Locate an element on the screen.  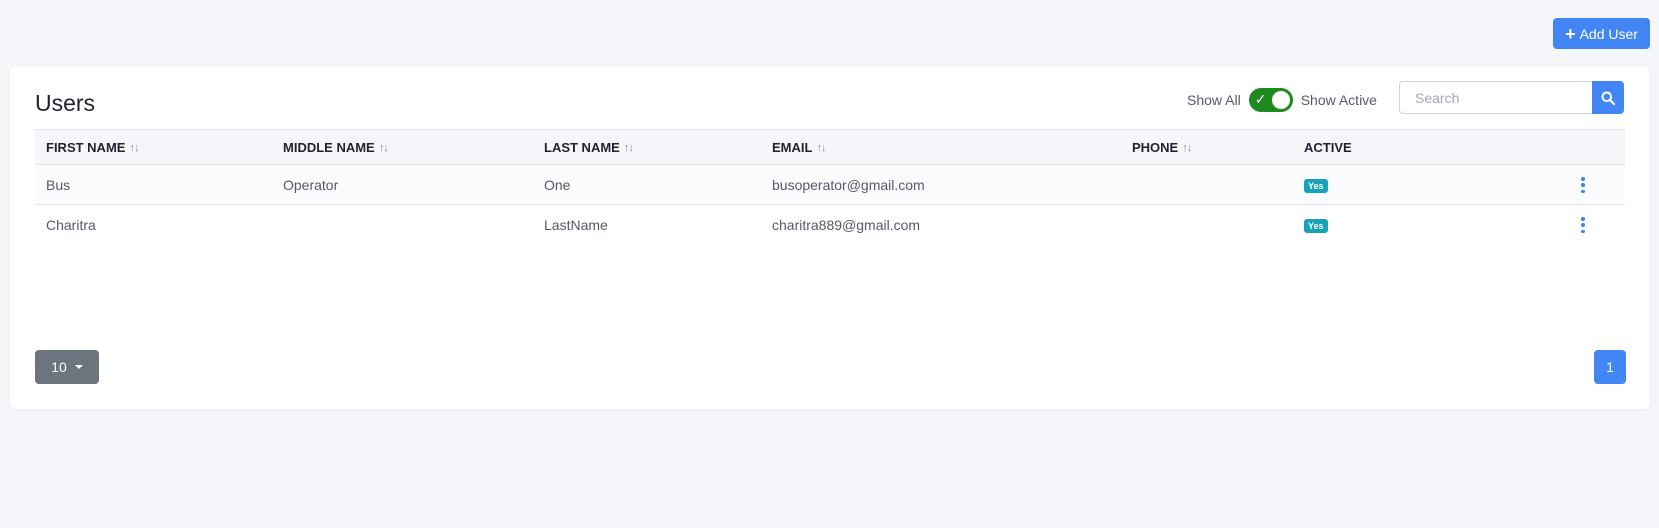
column-header-first-name: FIRST NAME ↑↓ is located at coordinates (92, 147).